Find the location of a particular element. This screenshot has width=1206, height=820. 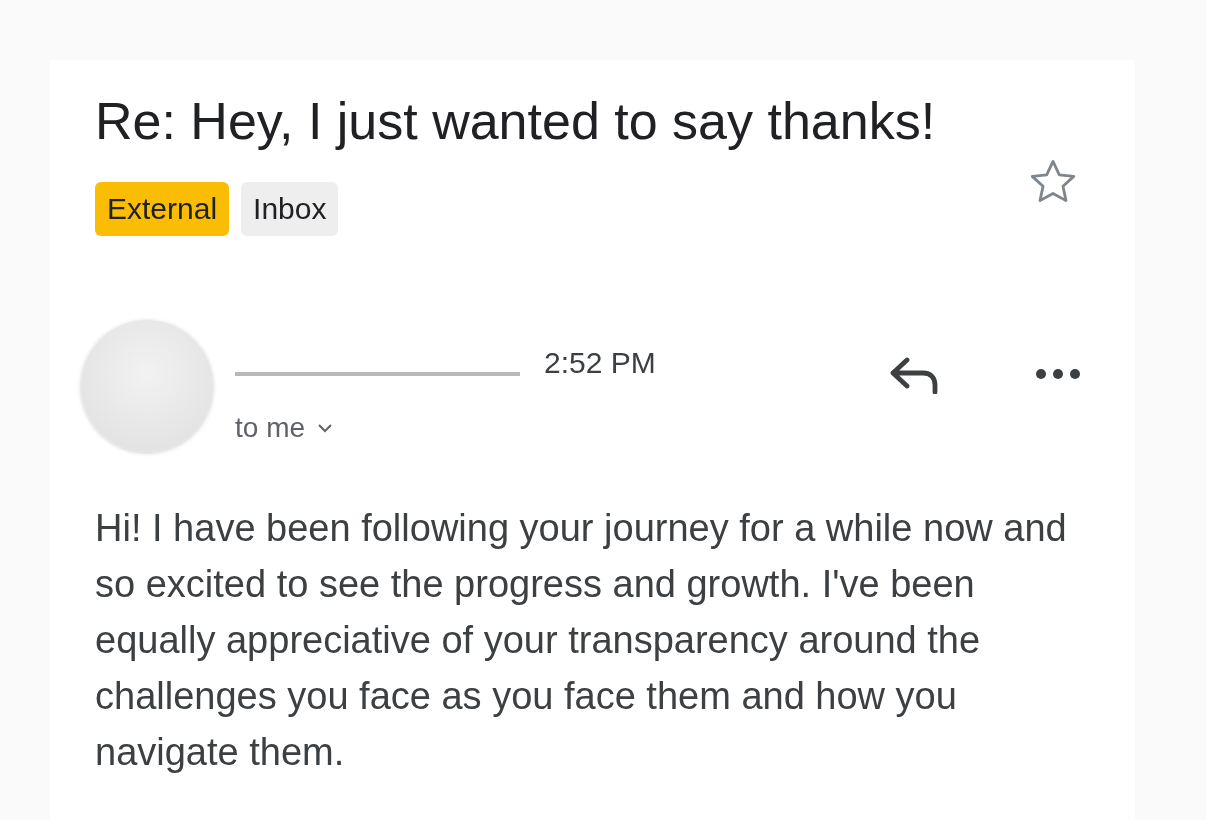

more-icon is located at coordinates (1058, 374).